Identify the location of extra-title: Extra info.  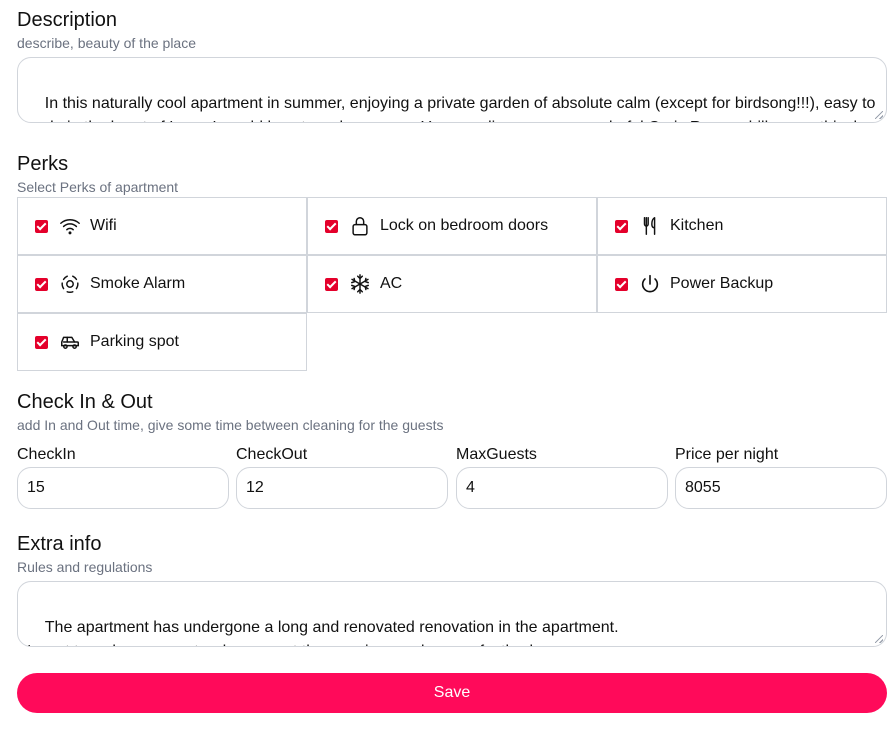
(59, 544).